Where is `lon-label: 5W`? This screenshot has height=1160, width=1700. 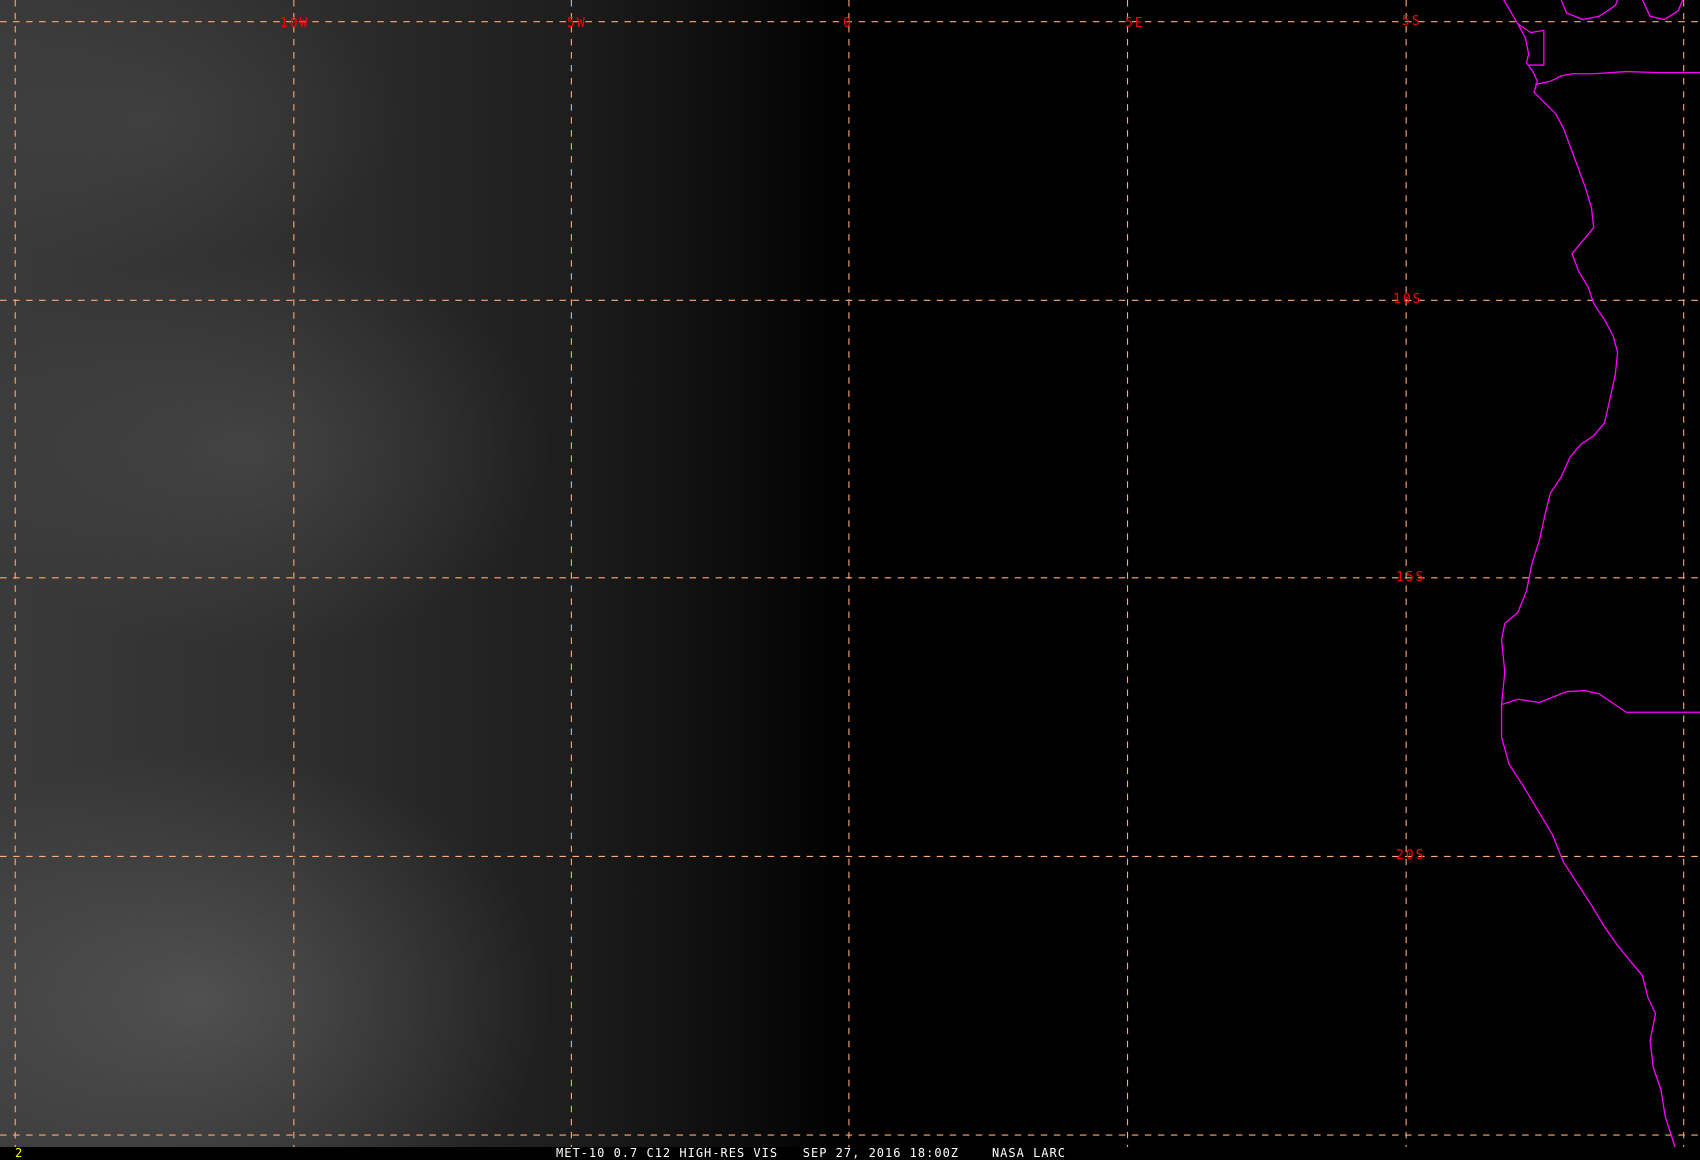 lon-label: 5W is located at coordinates (577, 23).